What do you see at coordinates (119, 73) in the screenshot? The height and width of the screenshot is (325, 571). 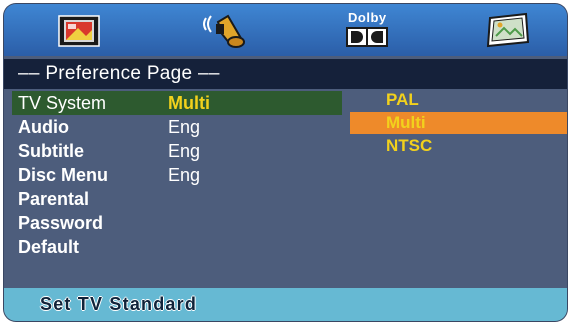 I see `page-title: –– Preference Page ––` at bounding box center [119, 73].